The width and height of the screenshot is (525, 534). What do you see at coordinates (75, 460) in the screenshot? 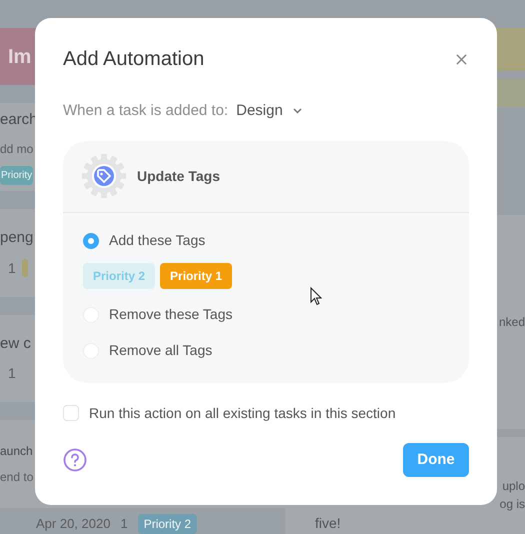
I see `help-icon` at bounding box center [75, 460].